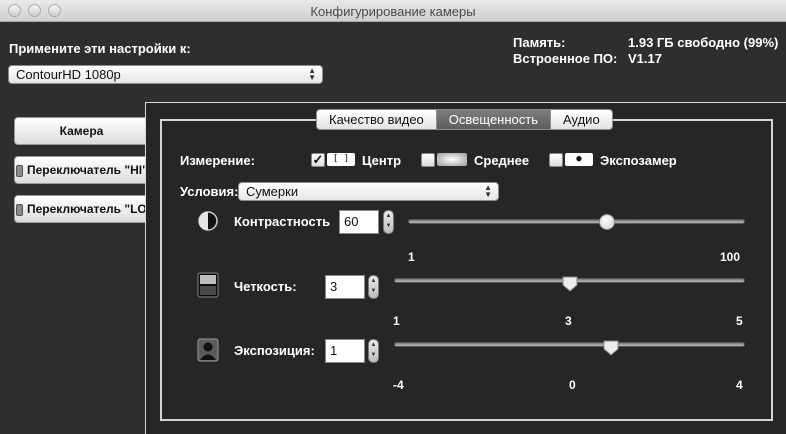 This screenshot has width=786, height=434. What do you see at coordinates (638, 160) in the screenshot?
I see `metering-spot-label: Экспозамер` at bounding box center [638, 160].